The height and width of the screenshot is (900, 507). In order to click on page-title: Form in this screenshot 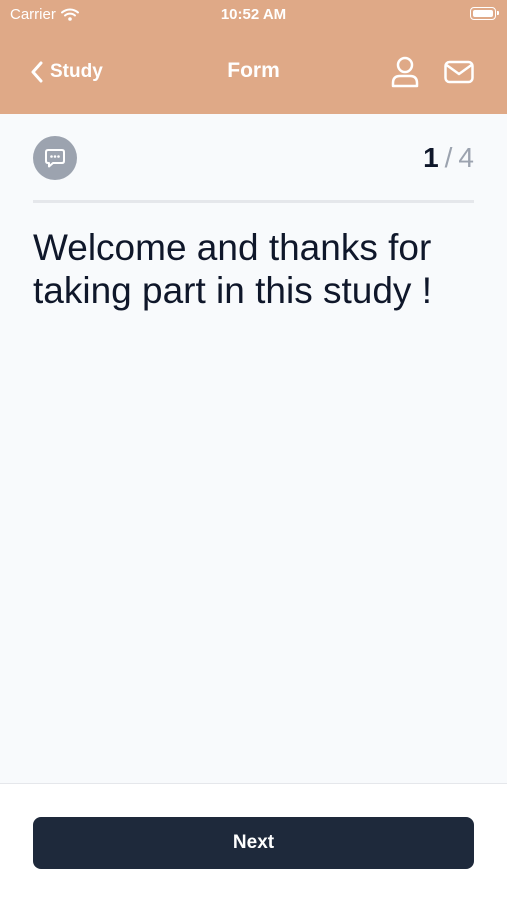, I will do `click(253, 70)`.